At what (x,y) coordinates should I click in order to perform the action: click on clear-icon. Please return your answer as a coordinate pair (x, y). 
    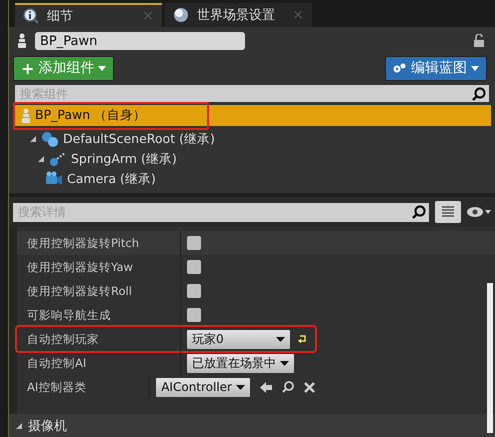
    Looking at the image, I should click on (309, 387).